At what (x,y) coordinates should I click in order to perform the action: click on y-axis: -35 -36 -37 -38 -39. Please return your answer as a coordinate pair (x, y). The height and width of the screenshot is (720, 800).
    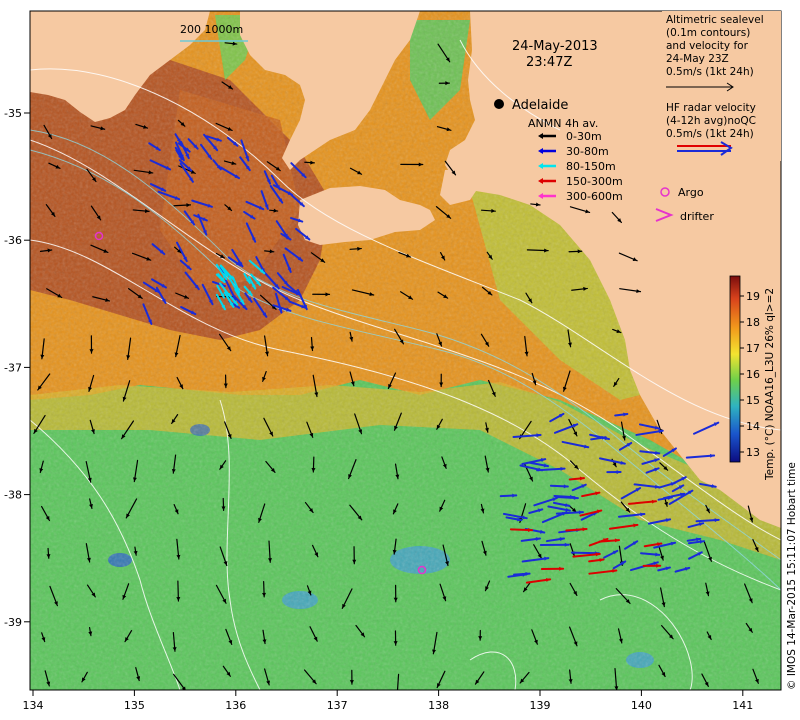
    Looking at the image, I should click on (17, 368).